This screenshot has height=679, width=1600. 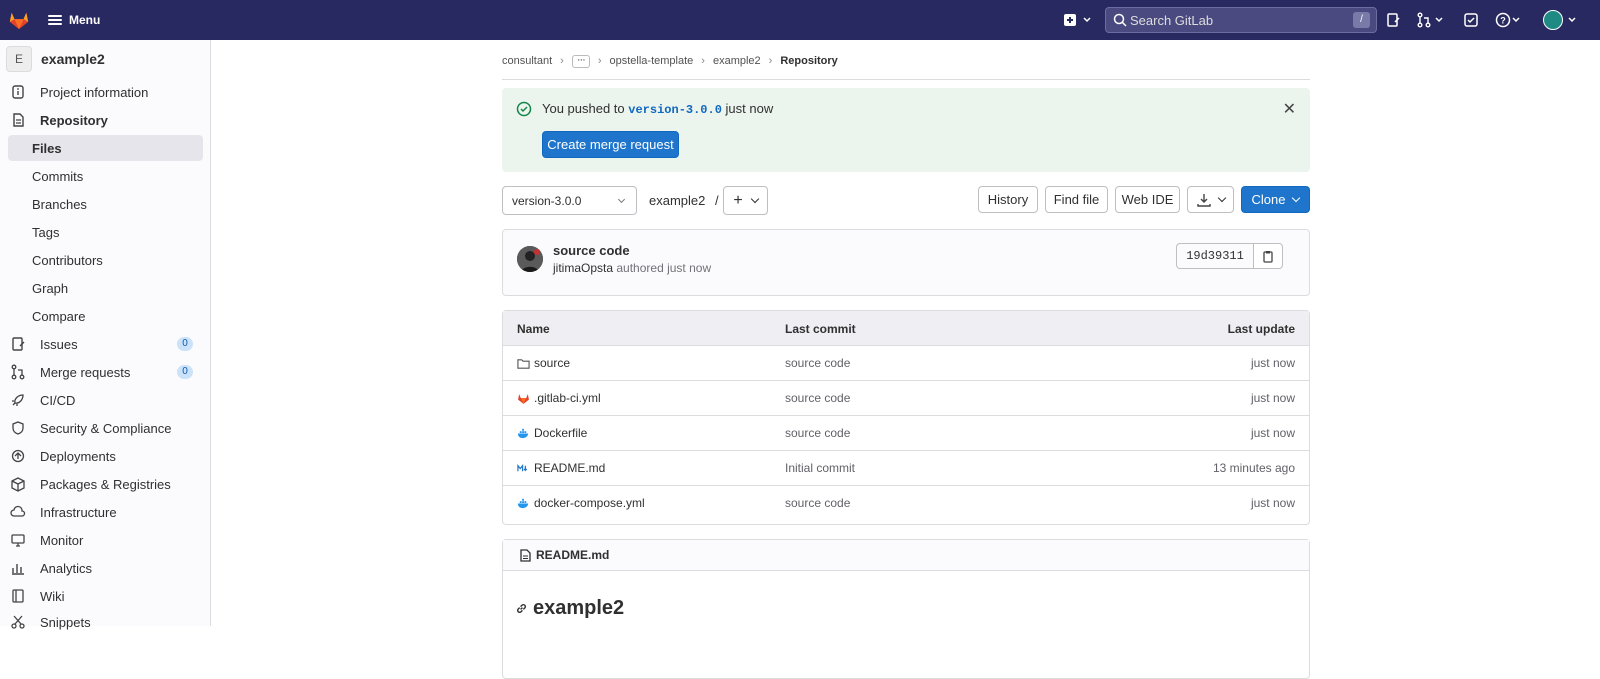 What do you see at coordinates (1275, 199) in the screenshot?
I see `clone-button: Clone` at bounding box center [1275, 199].